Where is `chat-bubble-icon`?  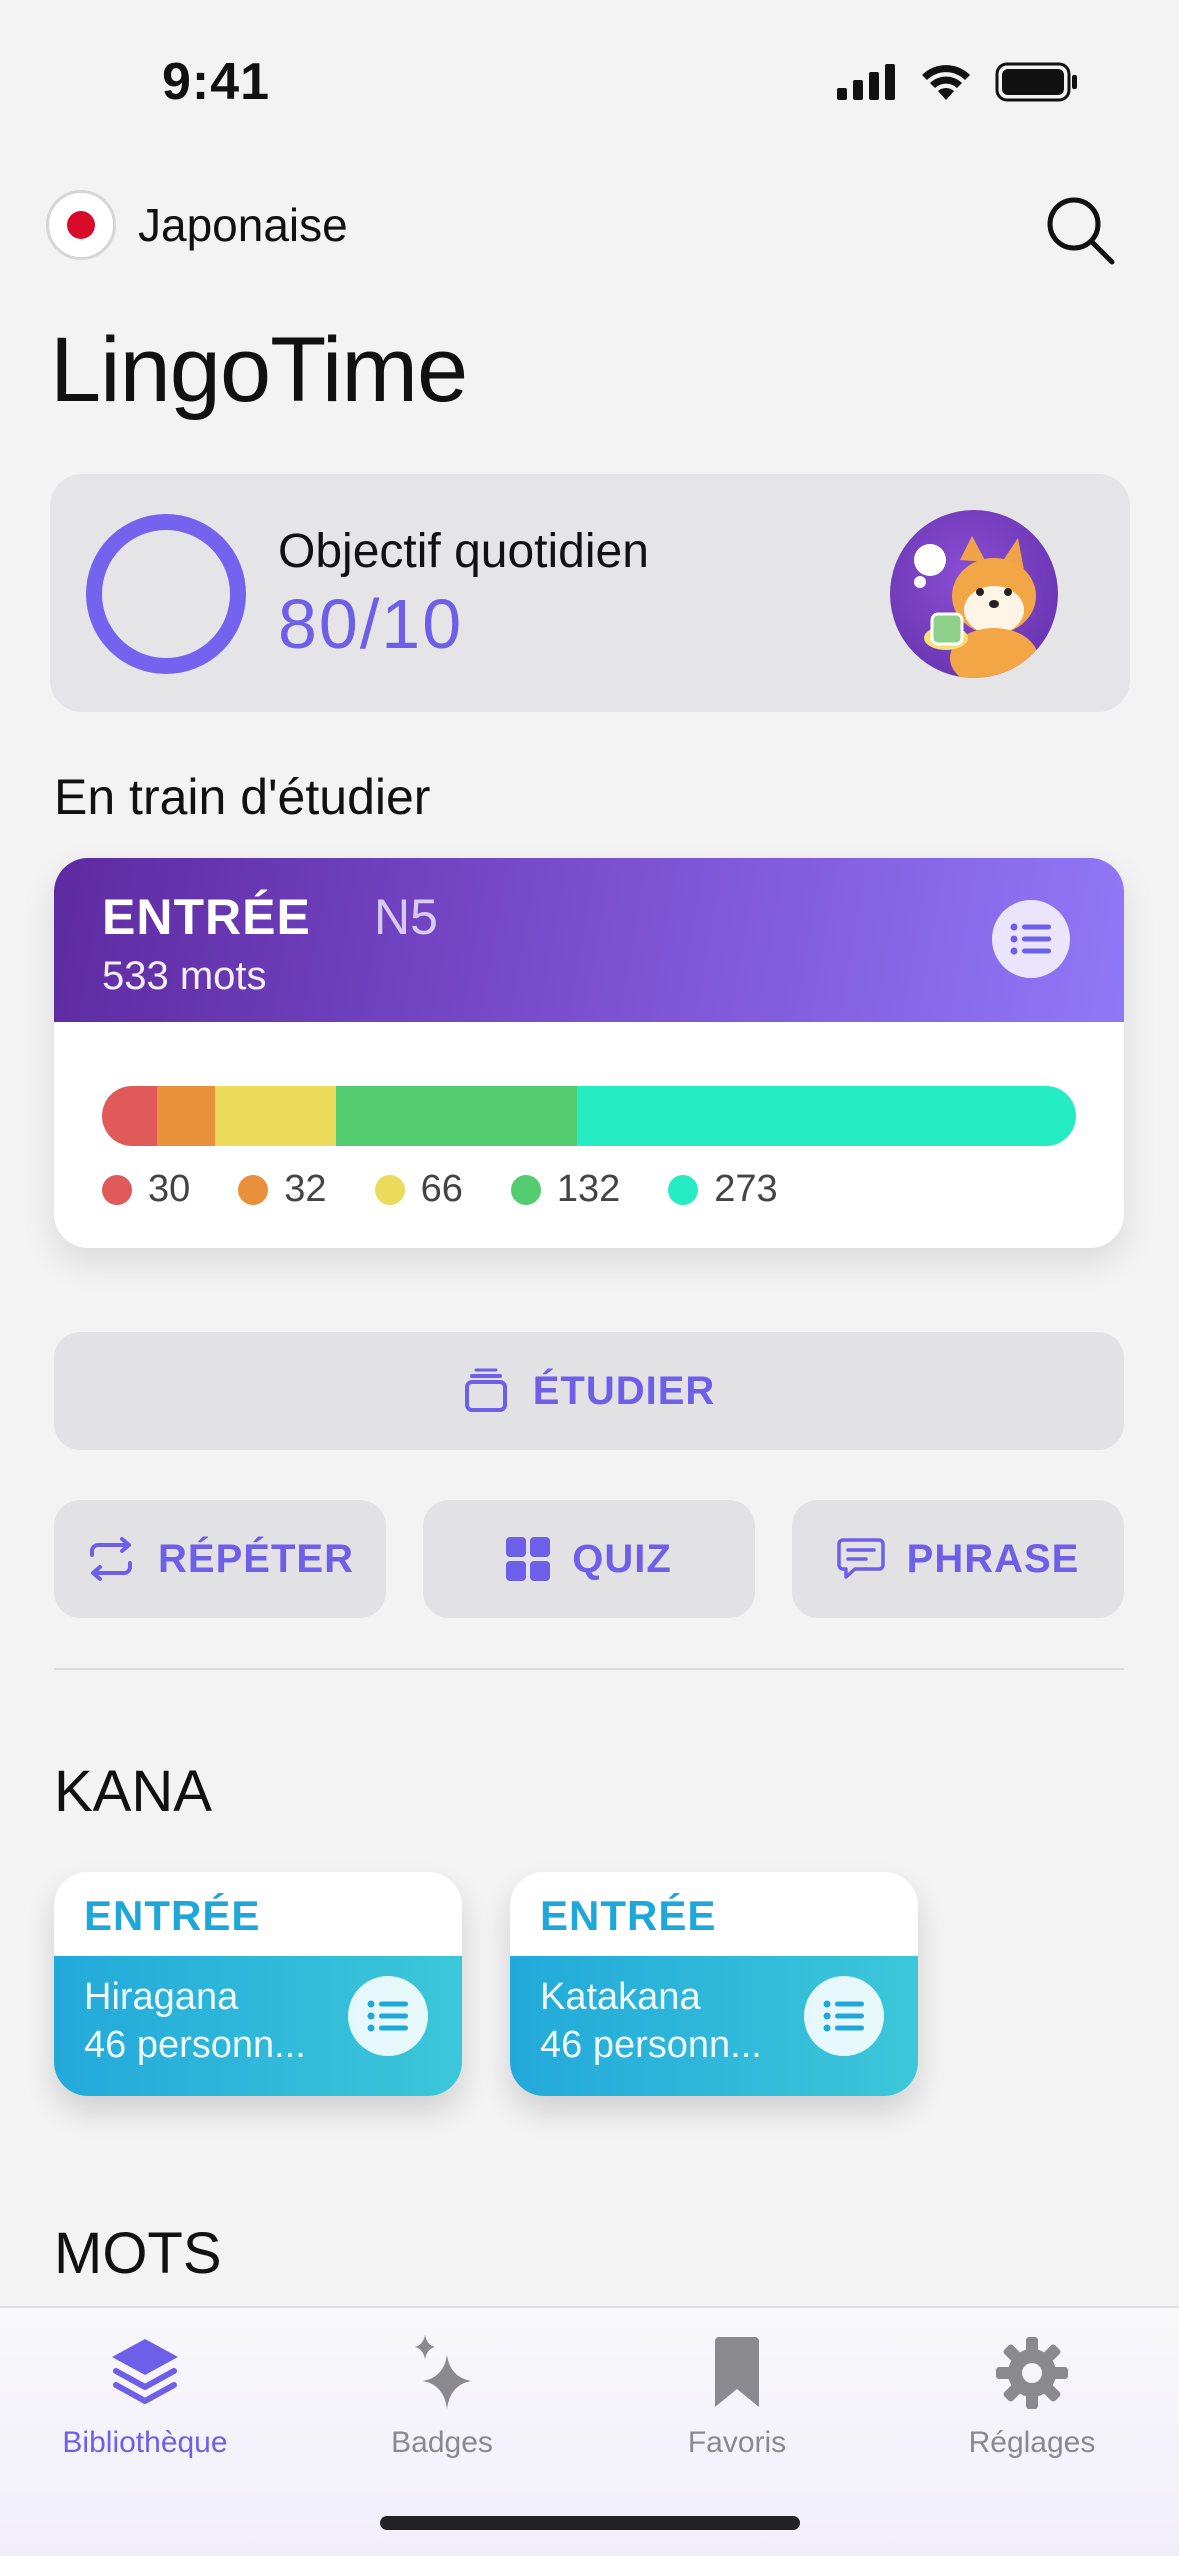 chat-bubble-icon is located at coordinates (860, 1558).